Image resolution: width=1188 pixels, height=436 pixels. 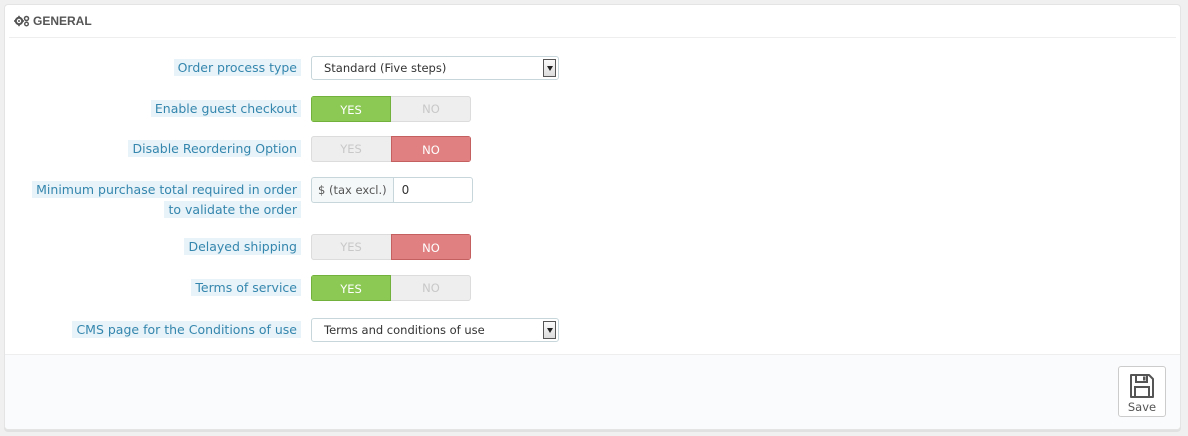 What do you see at coordinates (431, 247) in the screenshot?
I see `delayed-shipping-no: NO` at bounding box center [431, 247].